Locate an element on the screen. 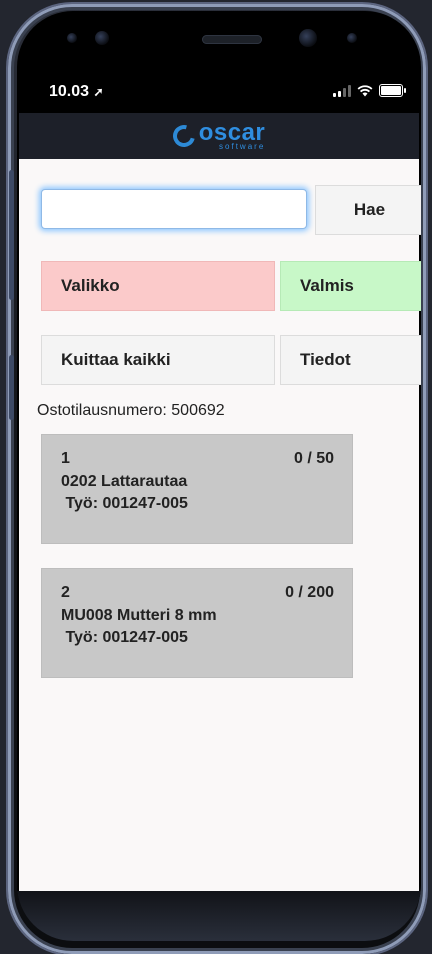 This screenshot has height=954, width=432. cellular-signal-icon is located at coordinates (342, 90).